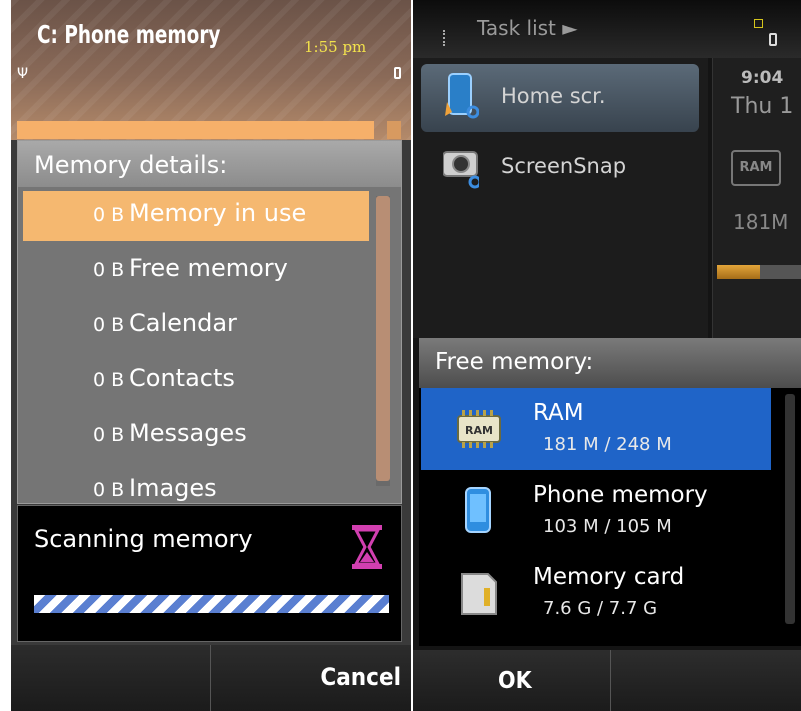 Image resolution: width=801 pixels, height=711 pixels. I want to click on notification-icon, so click(758, 23).